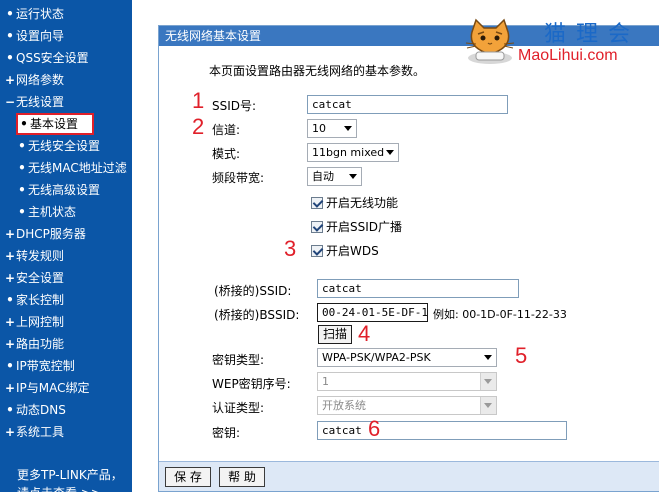 The height and width of the screenshot is (492, 659). Describe the element at coordinates (55, 124) in the screenshot. I see `sidebar-item-basic-settings: • 基本设置` at that location.